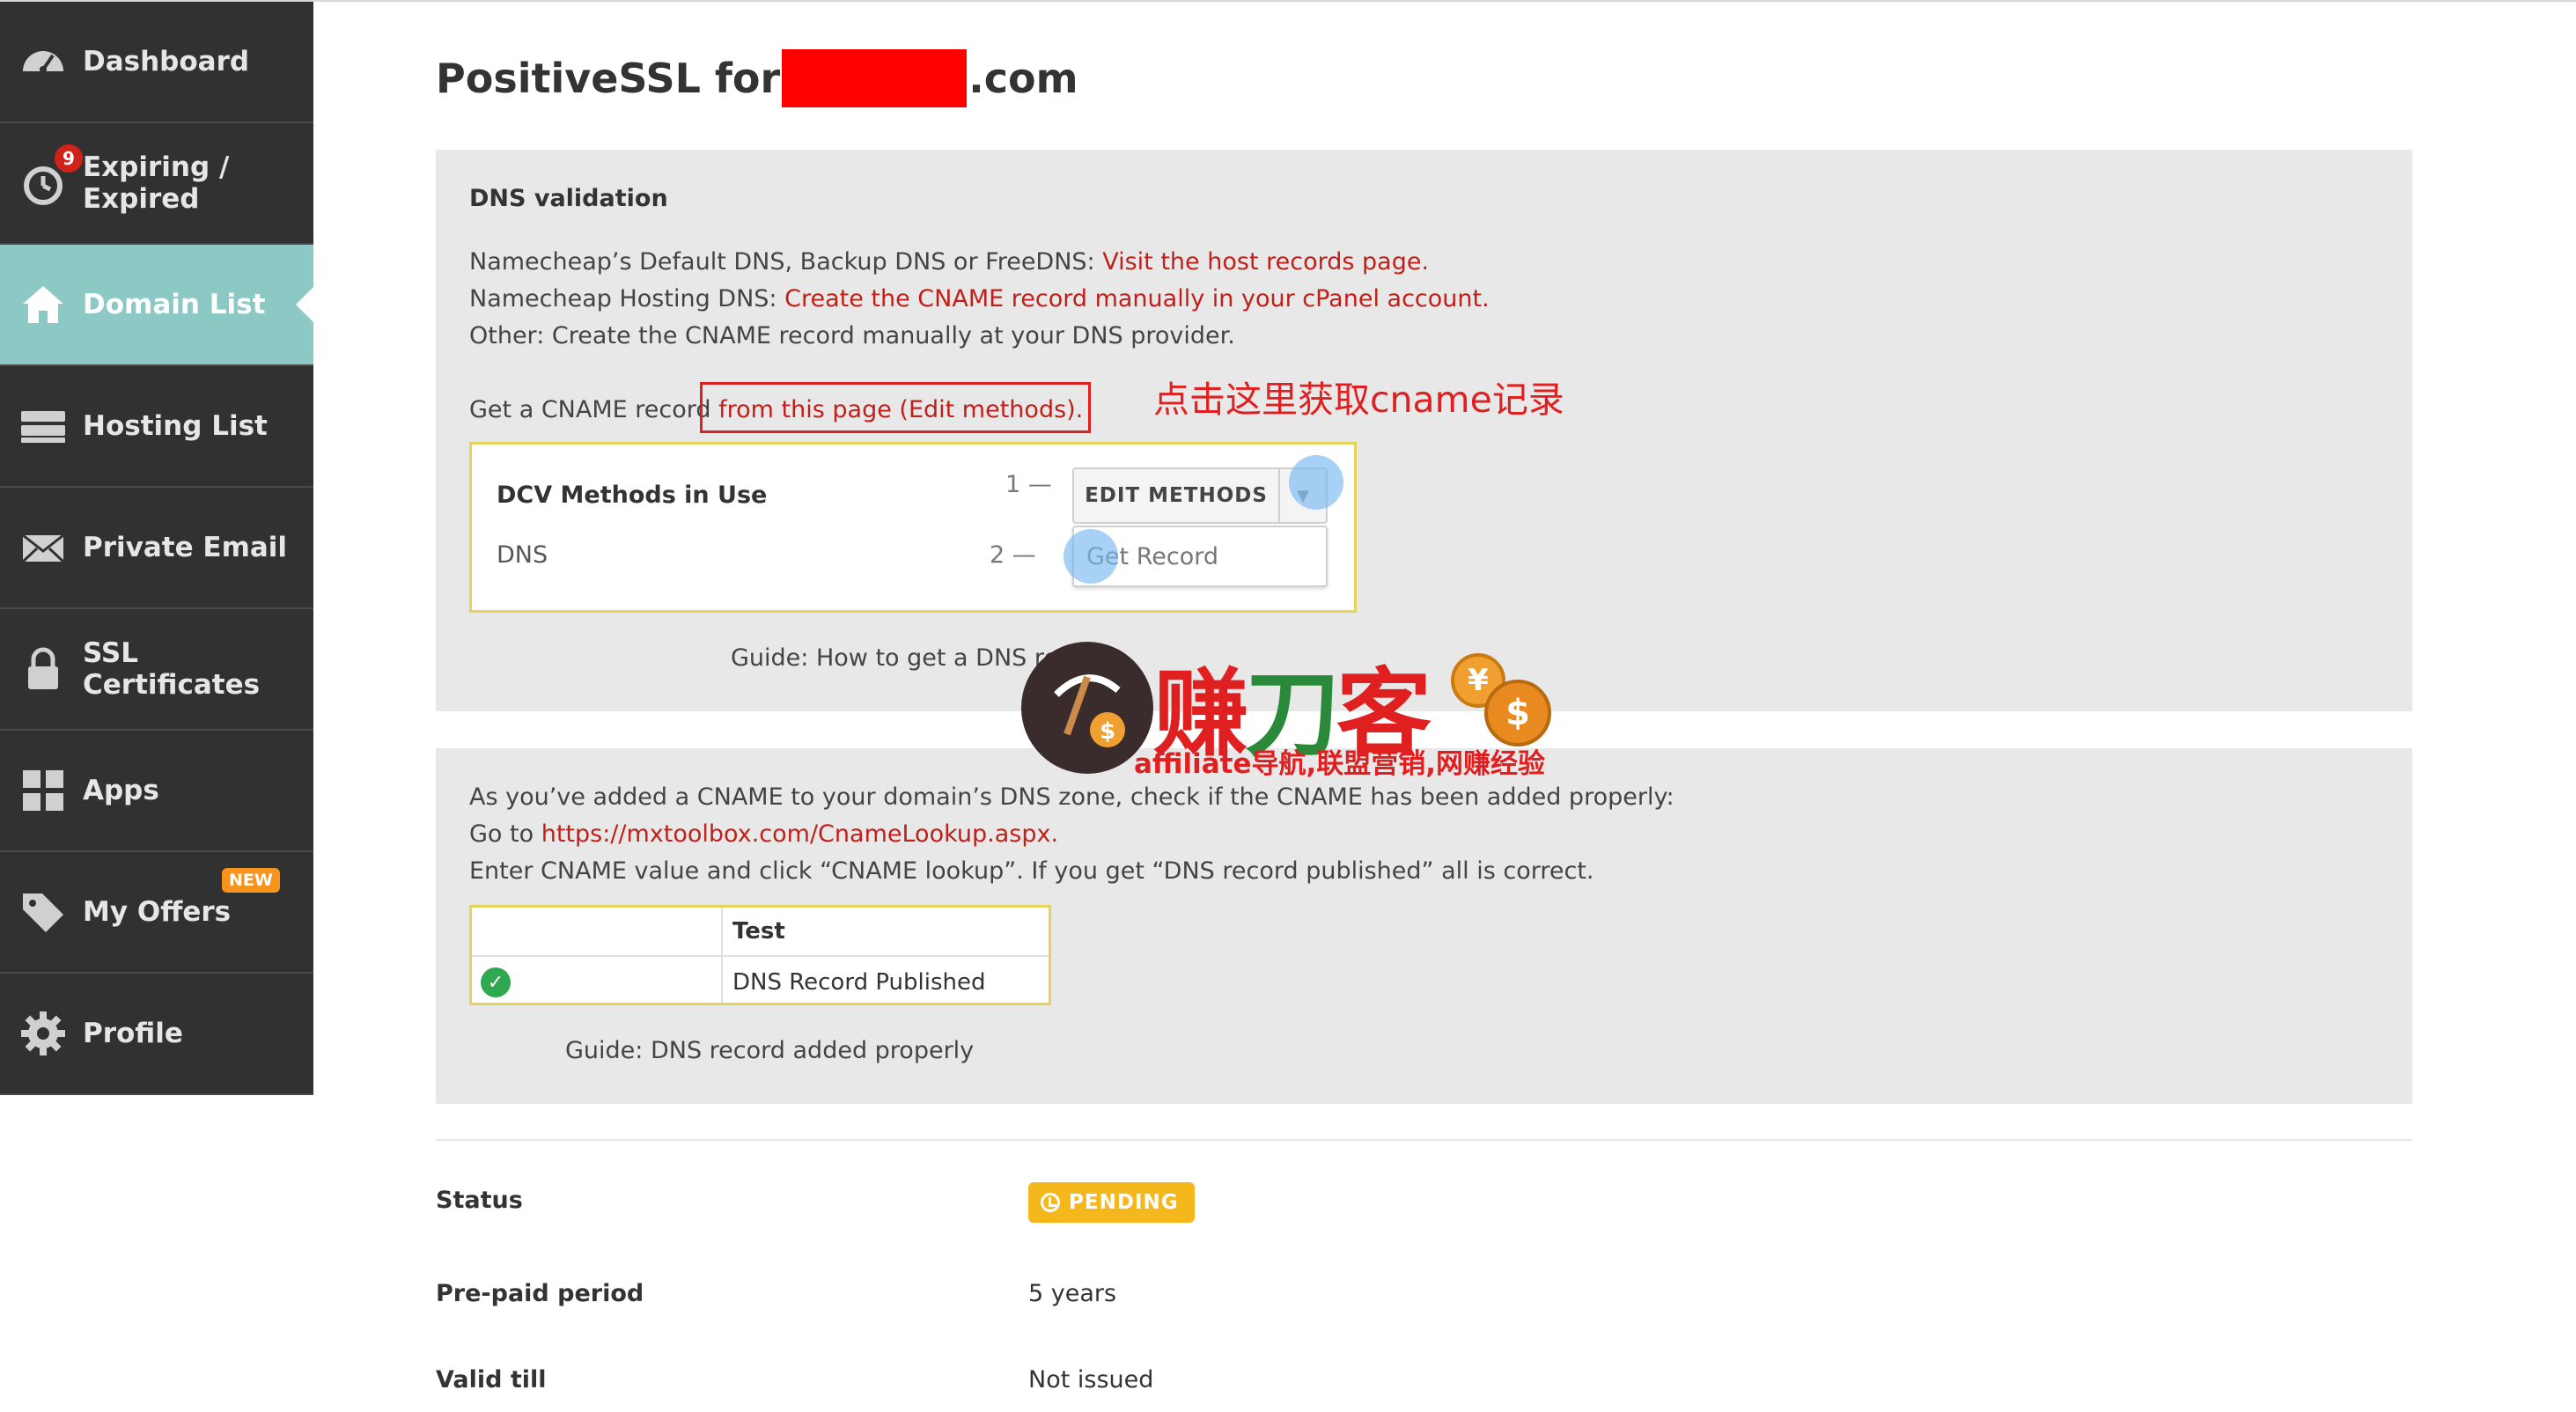 The image size is (2576, 1412). Describe the element at coordinates (43, 912) in the screenshot. I see `tag-icon` at that location.